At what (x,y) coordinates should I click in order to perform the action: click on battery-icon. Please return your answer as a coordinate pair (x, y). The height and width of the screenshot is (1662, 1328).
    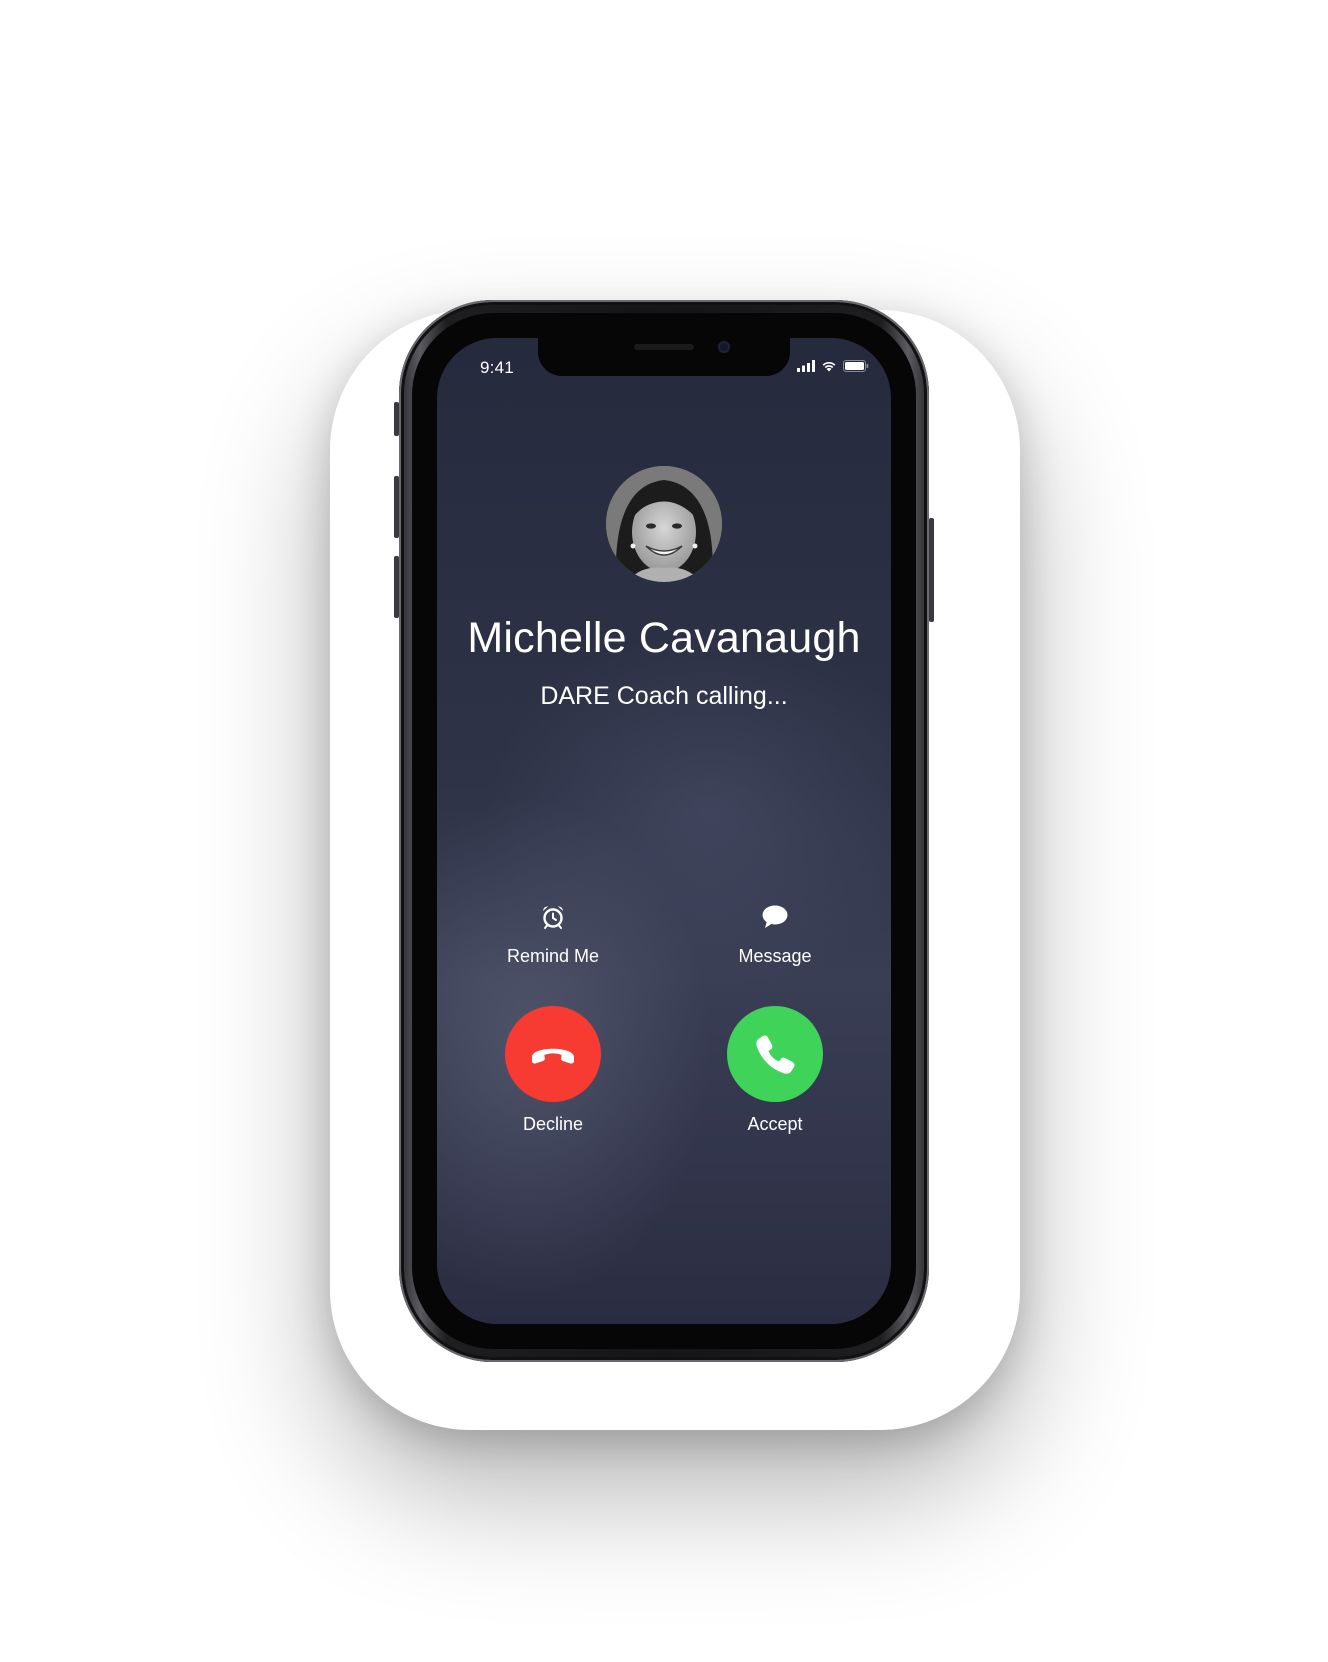
    Looking at the image, I should click on (856, 366).